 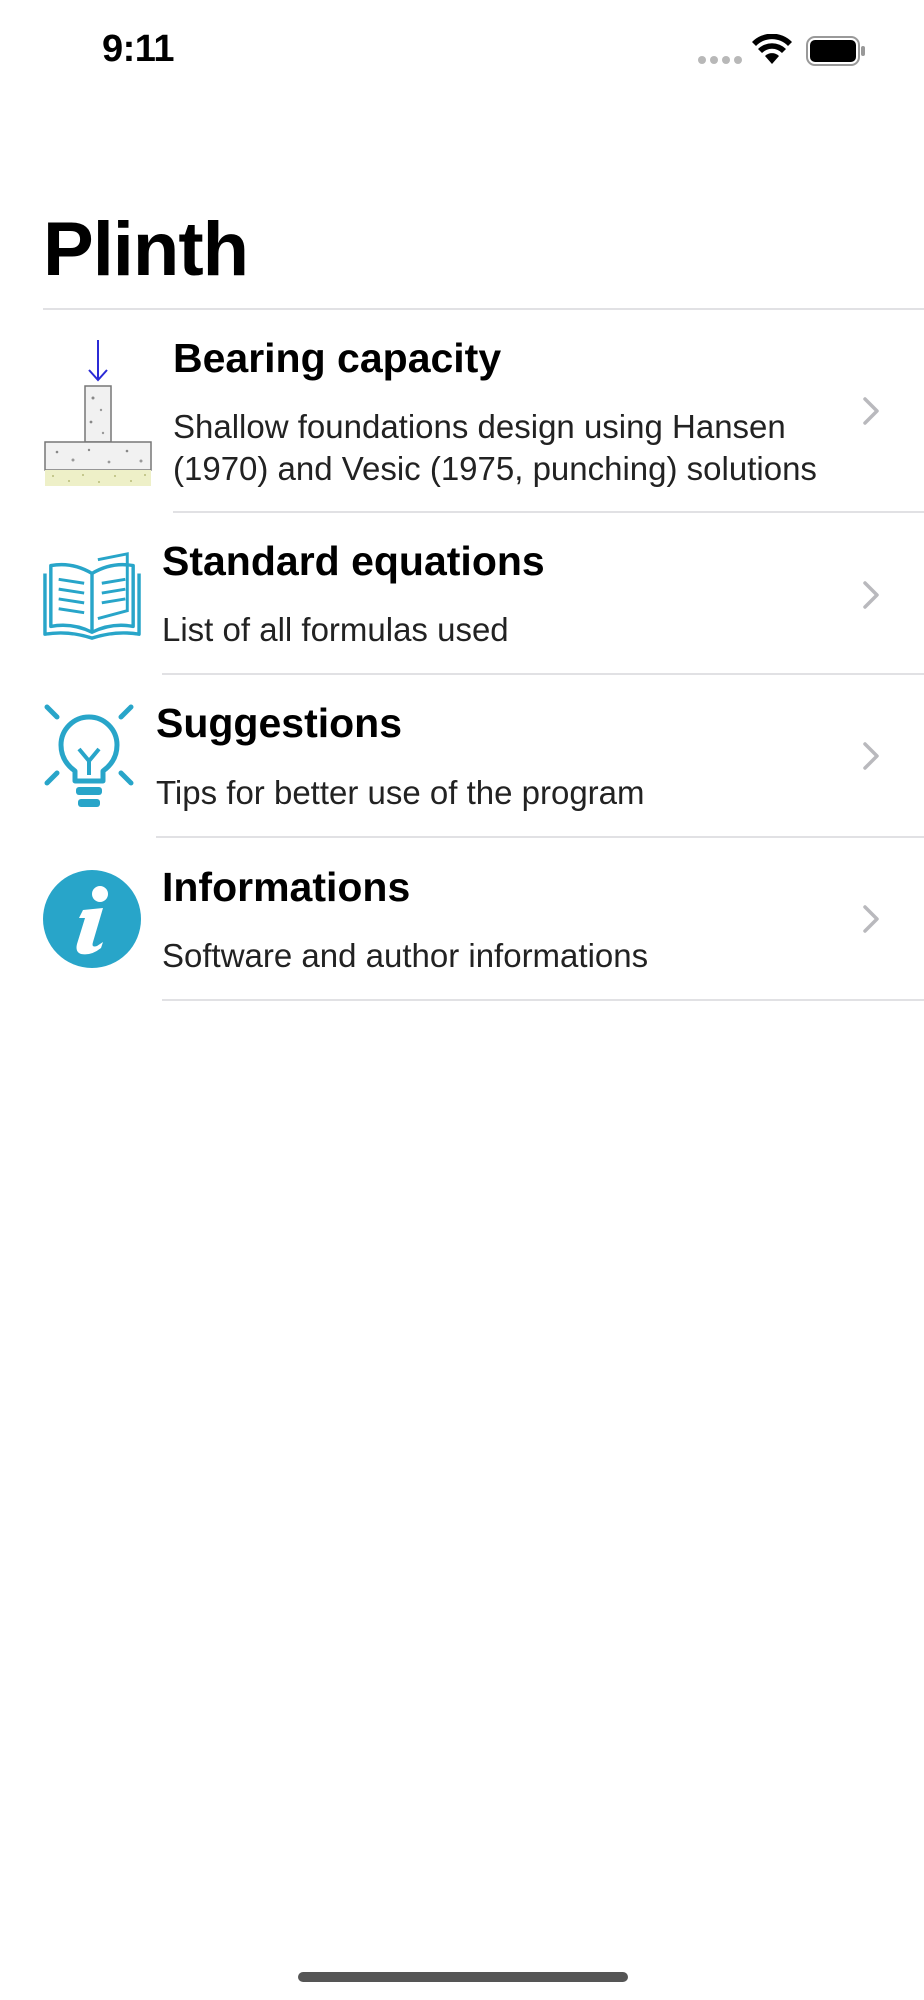 What do you see at coordinates (138, 49) in the screenshot?
I see `status-time: 9:11` at bounding box center [138, 49].